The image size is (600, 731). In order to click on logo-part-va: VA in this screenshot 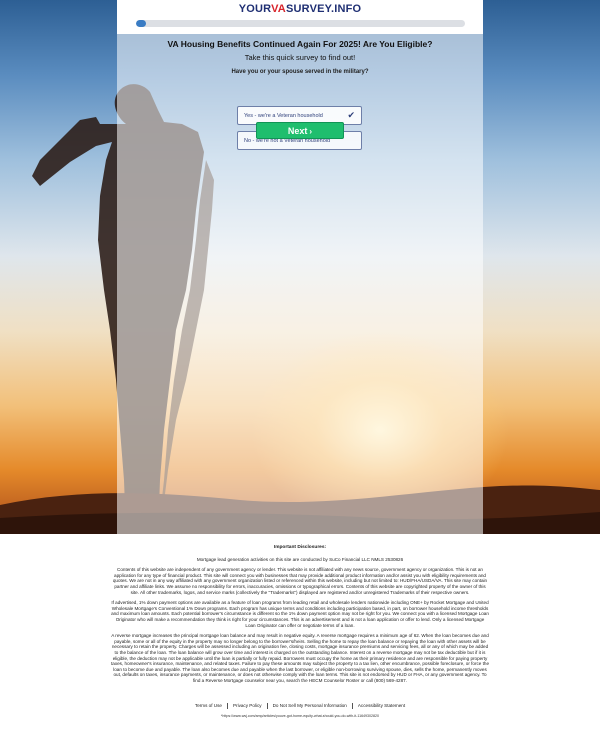, I will do `click(278, 9)`.